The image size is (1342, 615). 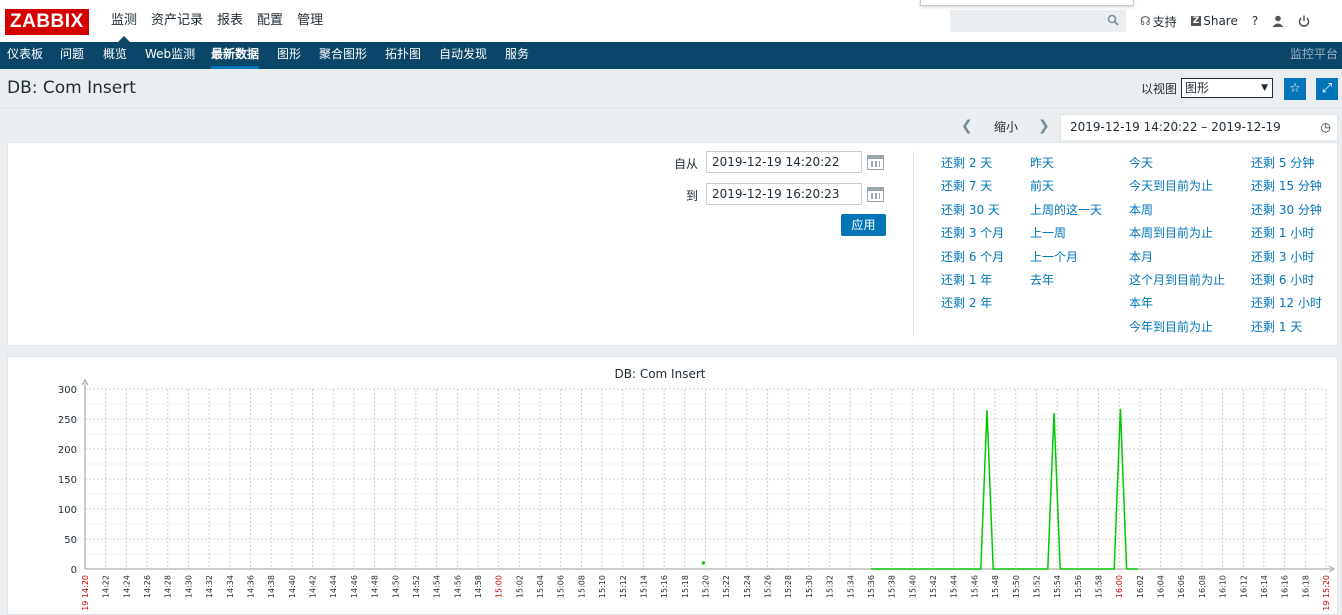 I want to click on quick-range-link: 本周到目前为止, so click(x=1171, y=232).